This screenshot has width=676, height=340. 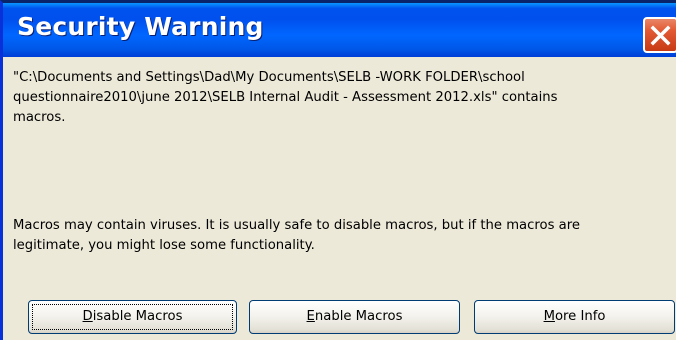 What do you see at coordinates (39, 117) in the screenshot?
I see `macro-file-message-line-3: macros.` at bounding box center [39, 117].